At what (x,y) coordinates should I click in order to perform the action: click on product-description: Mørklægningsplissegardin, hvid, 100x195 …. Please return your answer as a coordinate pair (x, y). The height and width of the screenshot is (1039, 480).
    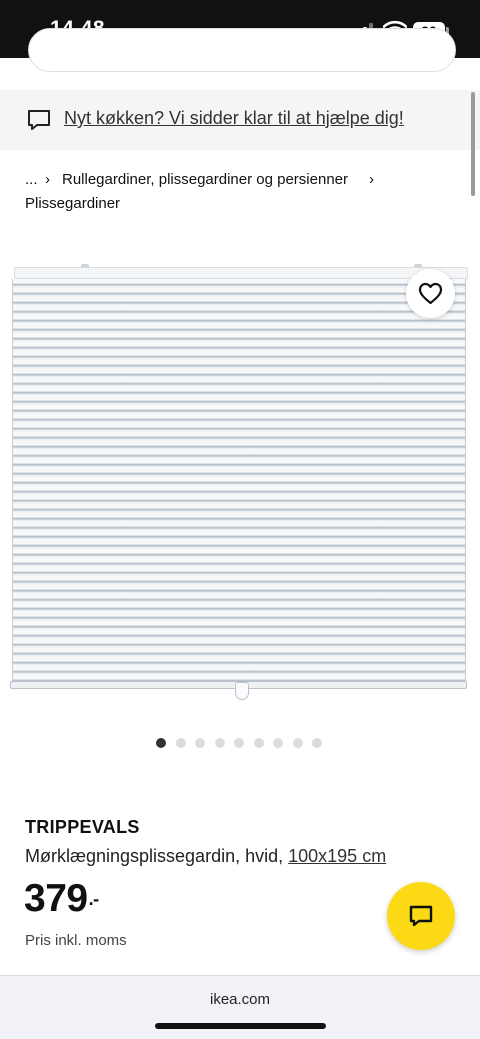
    Looking at the image, I should click on (205, 856).